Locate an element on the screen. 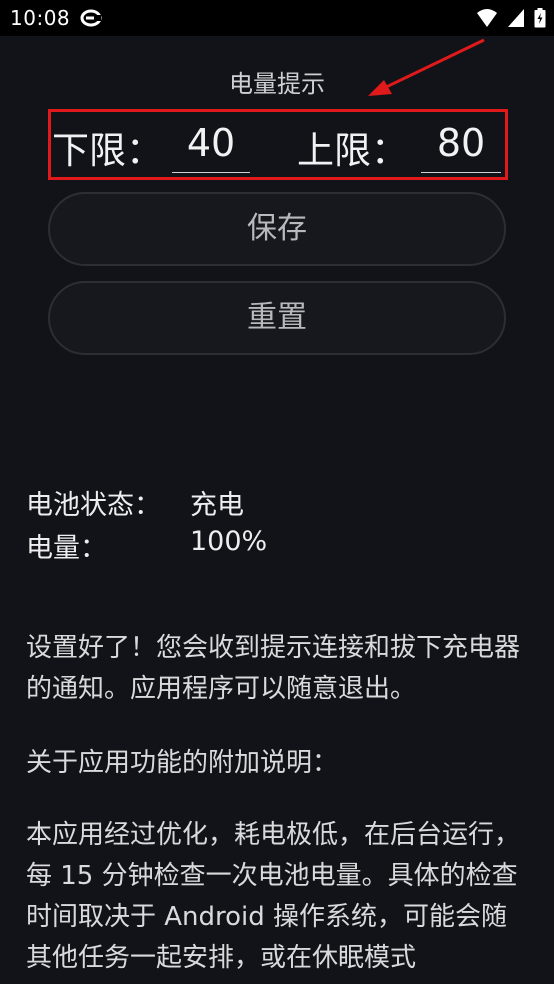 Image resolution: width=554 pixels, height=984 pixels. status-bar: 10:08 is located at coordinates (277, 18).